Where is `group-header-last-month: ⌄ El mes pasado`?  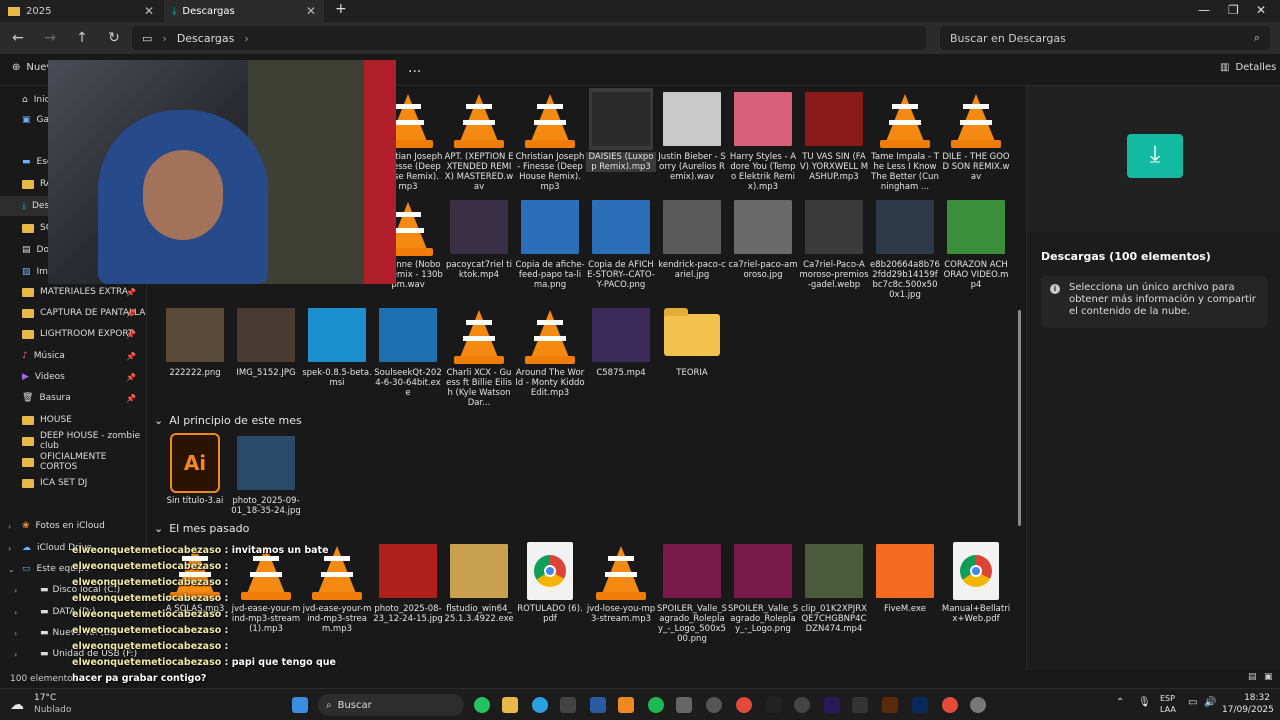 group-header-last-month: ⌄ El mes pasado is located at coordinates (201, 528).